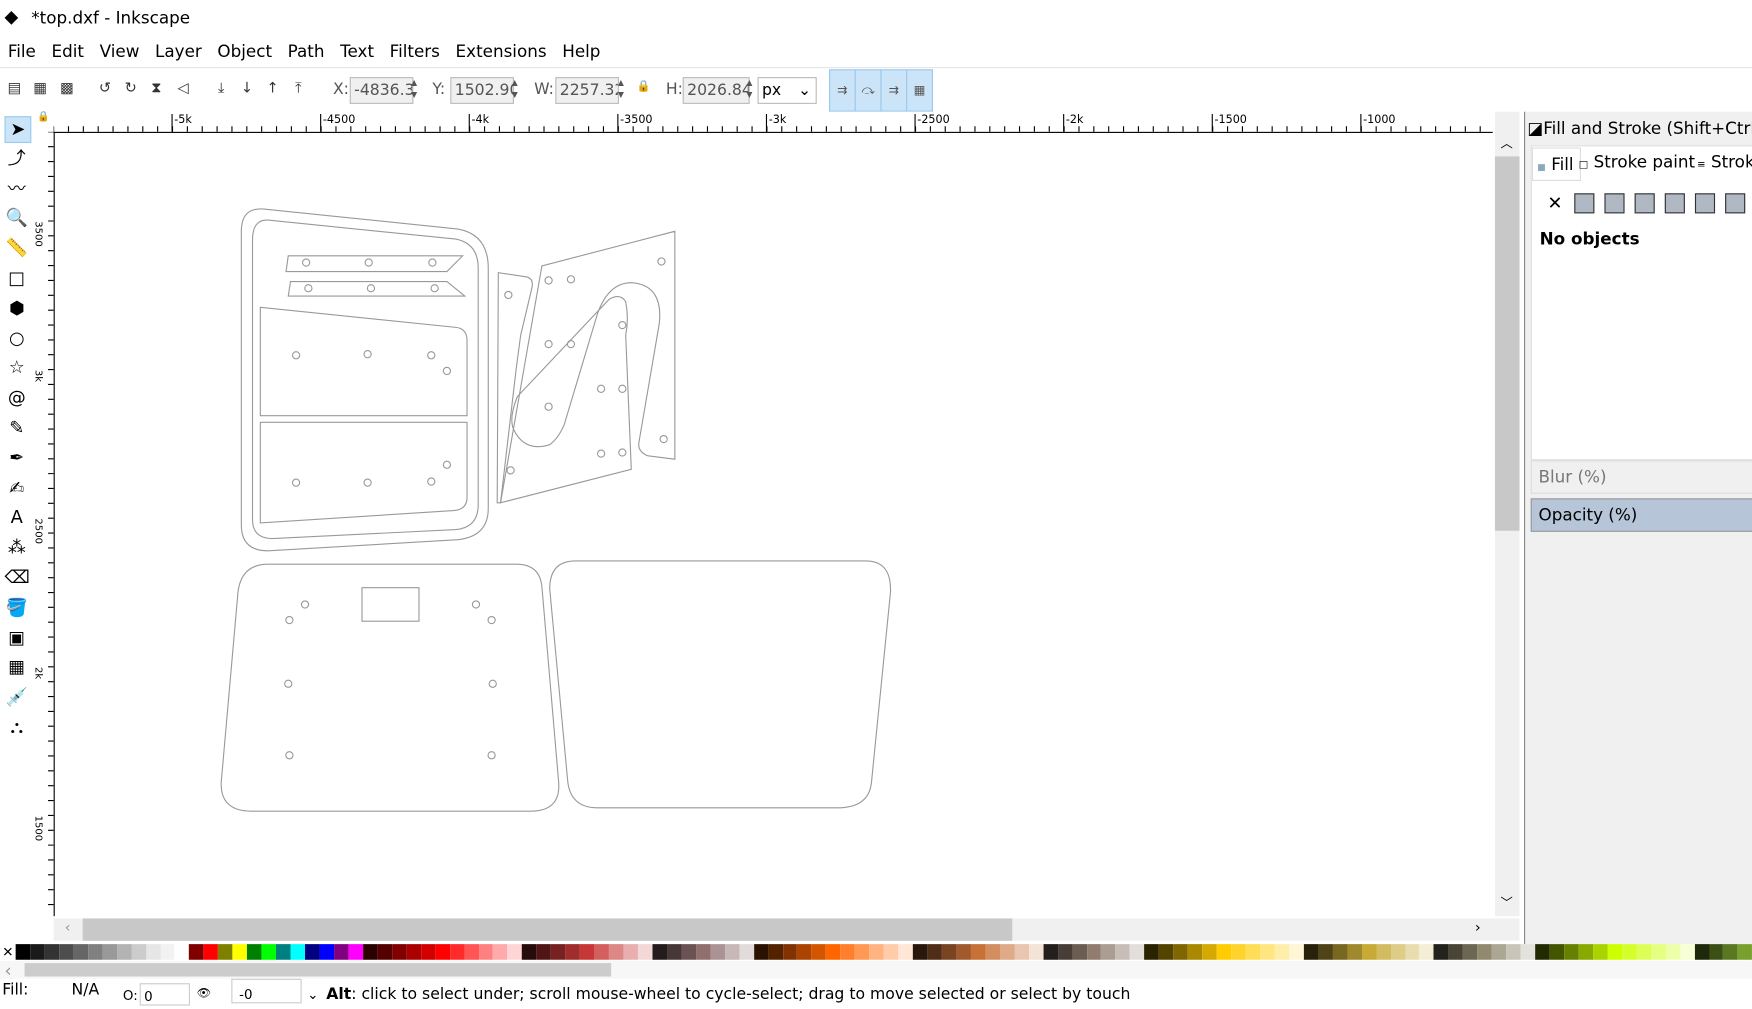 The width and height of the screenshot is (1752, 1009). Describe the element at coordinates (1507, 143) in the screenshot. I see `scroll-up-icon: ︿` at that location.